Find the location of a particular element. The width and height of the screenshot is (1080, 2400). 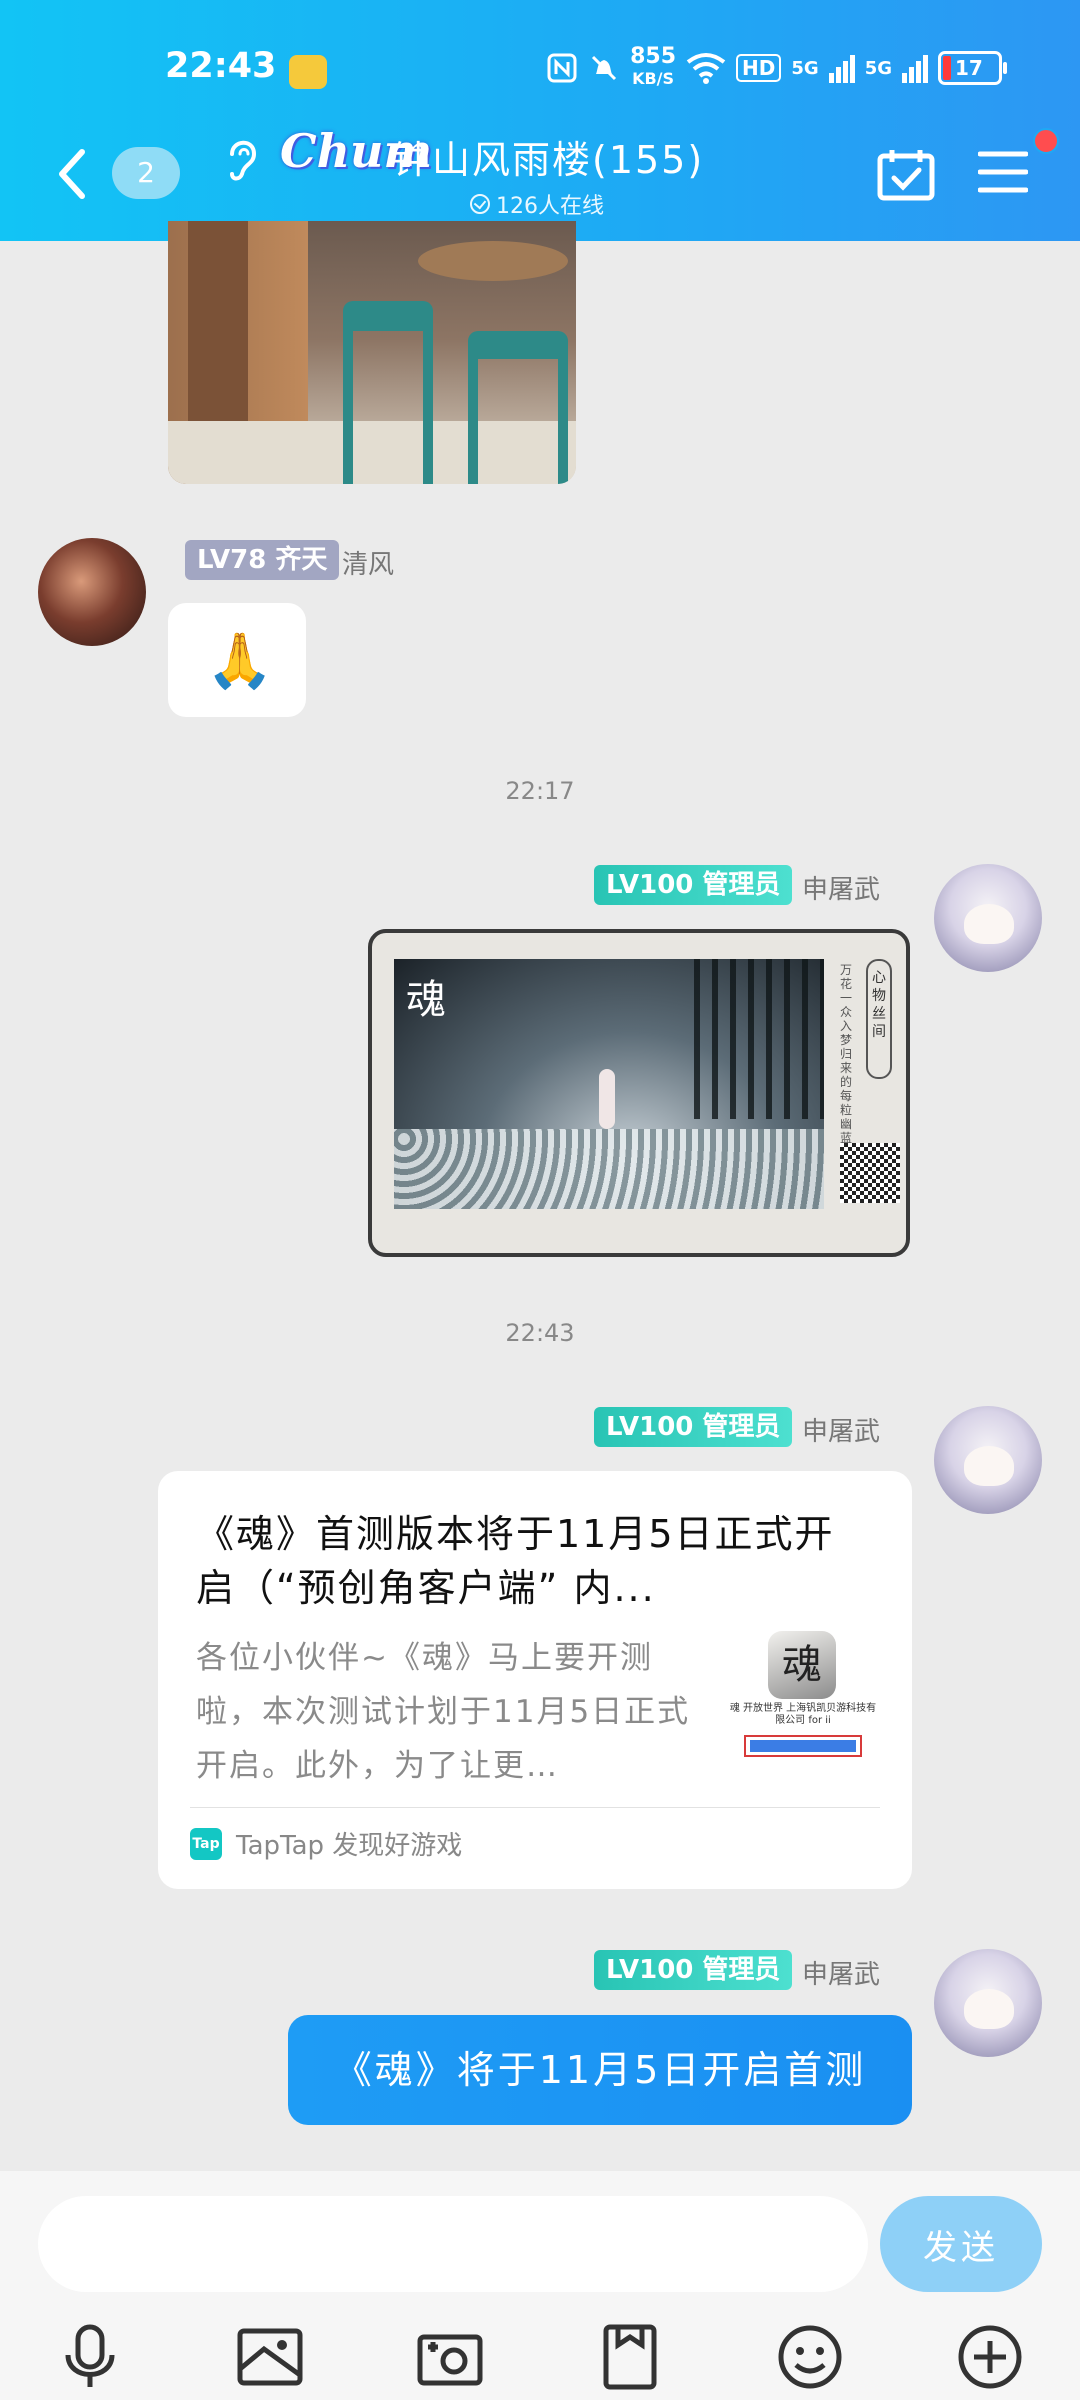

thumbnail-button is located at coordinates (803, 1746).